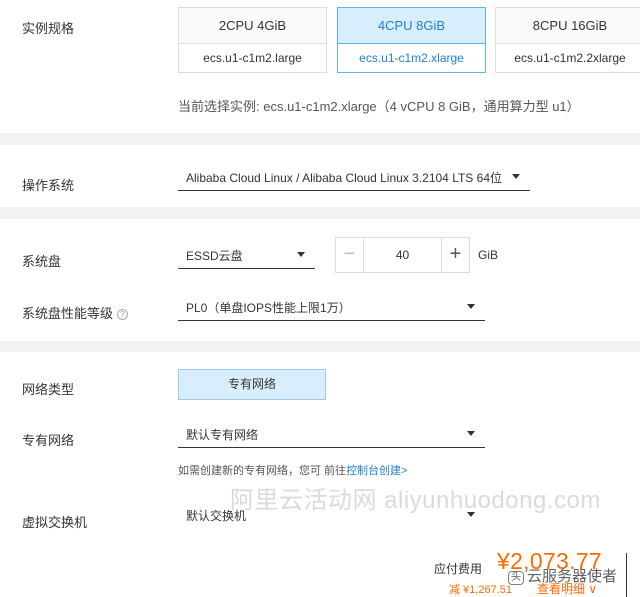  What do you see at coordinates (68, 313) in the screenshot?
I see `disk-perf-label-text: 系统盘性能等级` at bounding box center [68, 313].